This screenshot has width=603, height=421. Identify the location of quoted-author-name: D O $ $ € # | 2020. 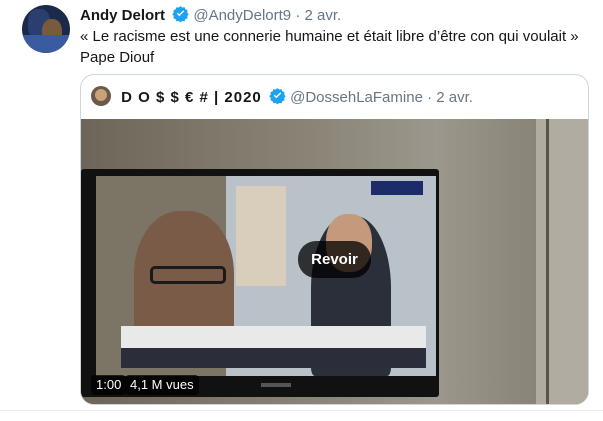
(191, 97).